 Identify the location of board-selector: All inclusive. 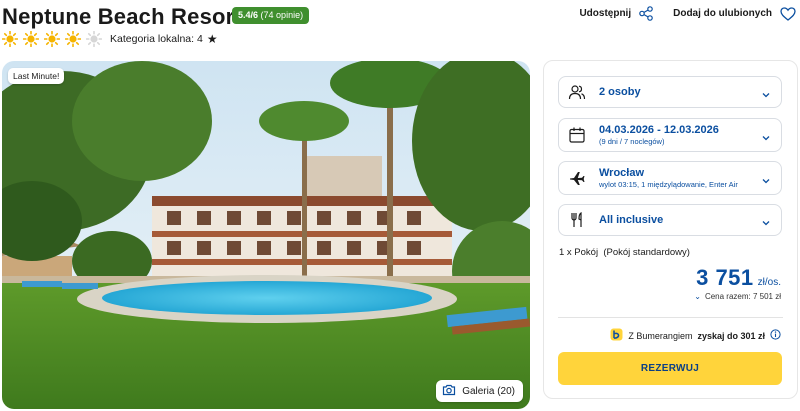
(670, 220).